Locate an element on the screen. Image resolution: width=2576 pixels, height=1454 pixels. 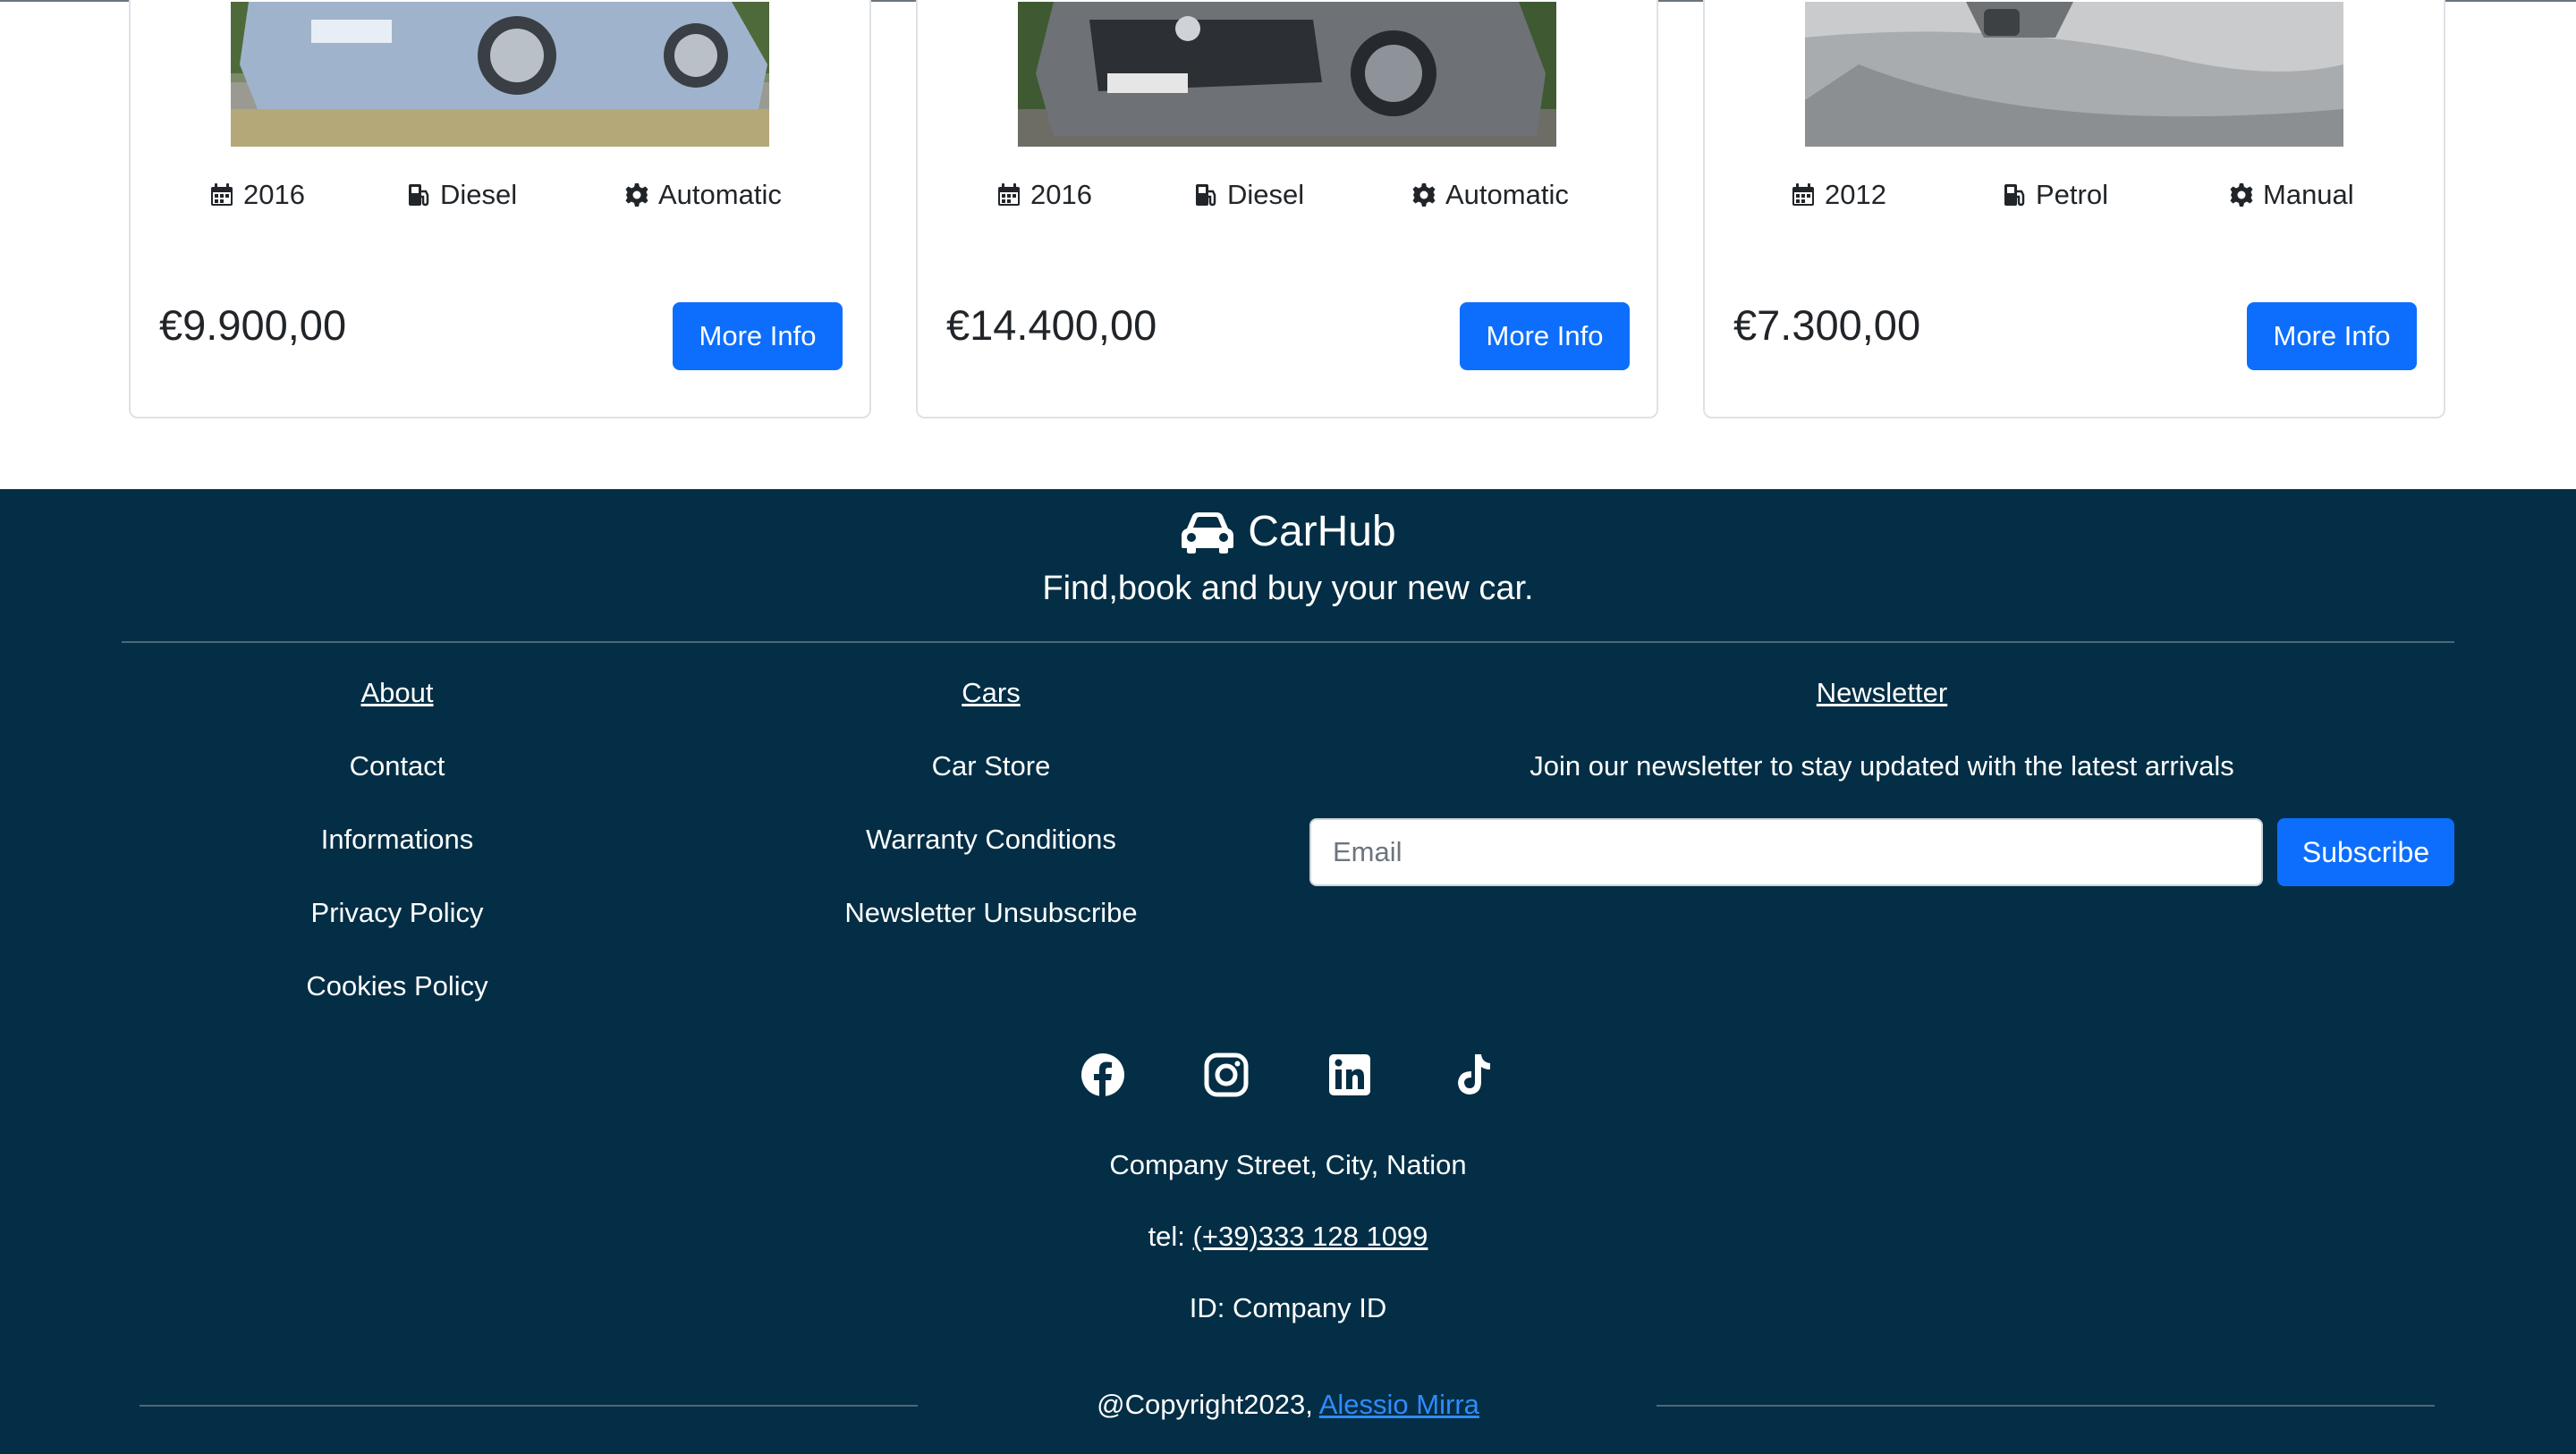
company-address: Company Street, City, Nation is located at coordinates (1288, 1165).